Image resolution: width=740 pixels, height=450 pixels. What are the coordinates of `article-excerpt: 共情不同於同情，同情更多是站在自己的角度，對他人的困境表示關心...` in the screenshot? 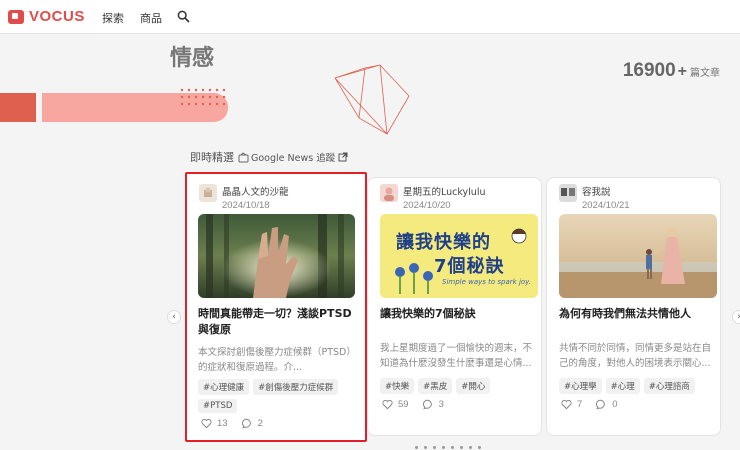 It's located at (635, 356).